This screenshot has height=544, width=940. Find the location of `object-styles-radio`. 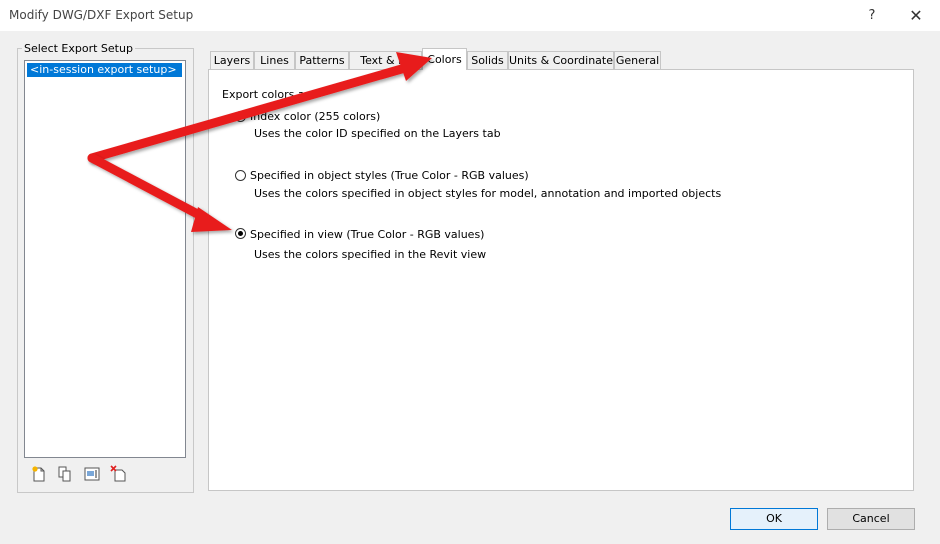

object-styles-radio is located at coordinates (240, 175).